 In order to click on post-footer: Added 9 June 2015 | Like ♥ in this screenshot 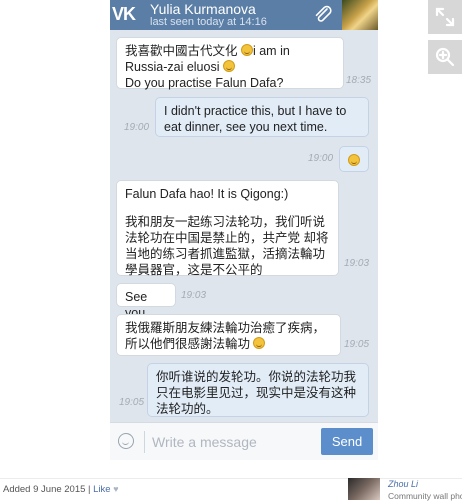, I will do `click(61, 489)`.